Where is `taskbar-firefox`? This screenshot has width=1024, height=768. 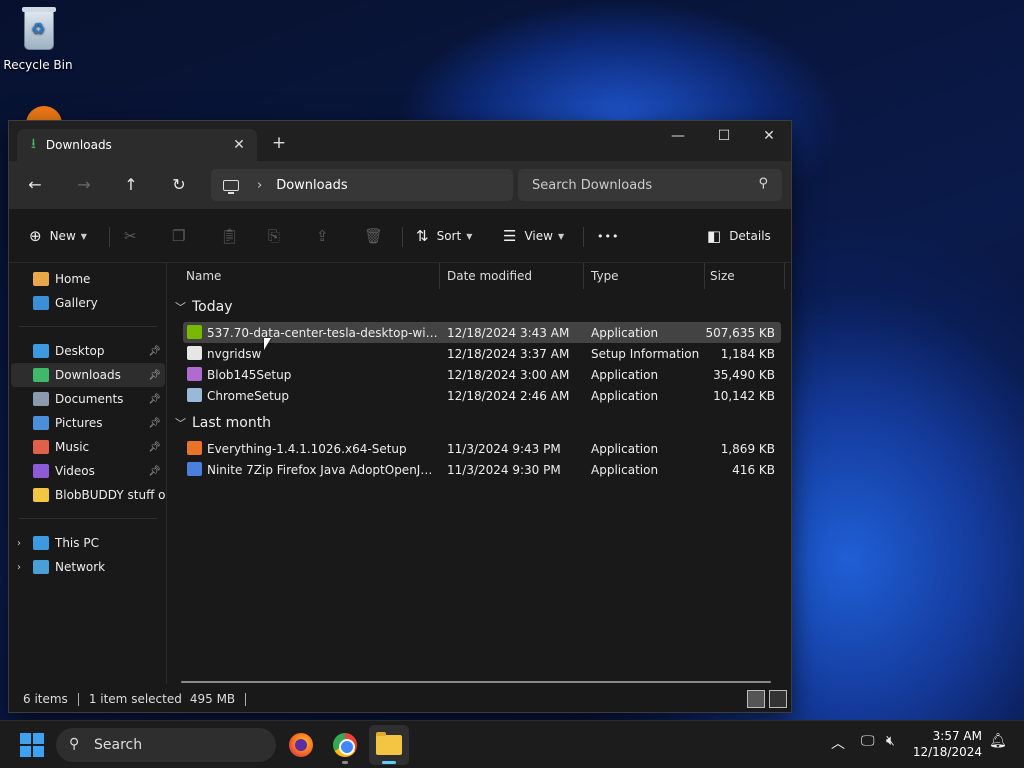 taskbar-firefox is located at coordinates (301, 745).